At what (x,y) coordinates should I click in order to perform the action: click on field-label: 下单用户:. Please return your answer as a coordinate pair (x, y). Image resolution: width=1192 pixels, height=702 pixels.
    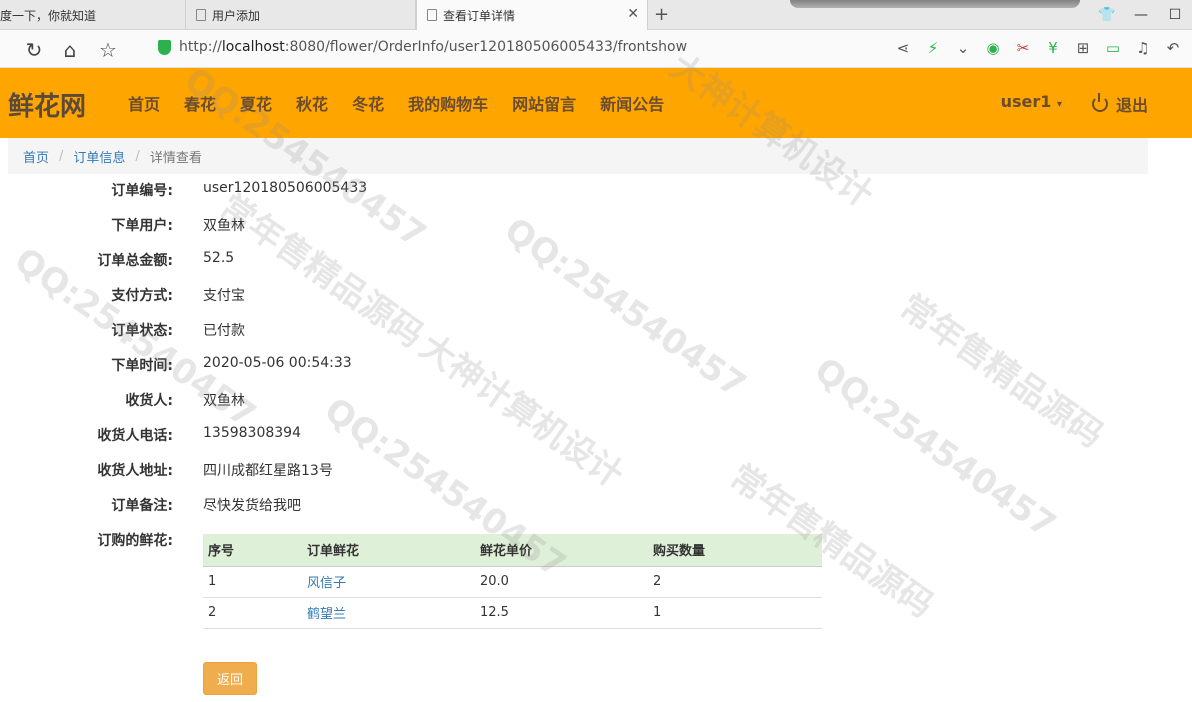
    Looking at the image, I should click on (142, 226).